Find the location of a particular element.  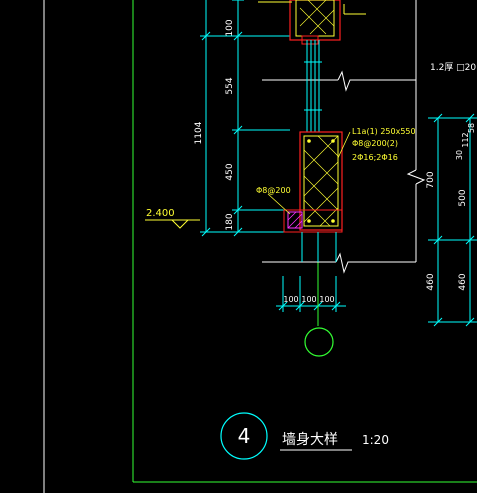

dim-right-seg-3: 460 is located at coordinates (463, 281).